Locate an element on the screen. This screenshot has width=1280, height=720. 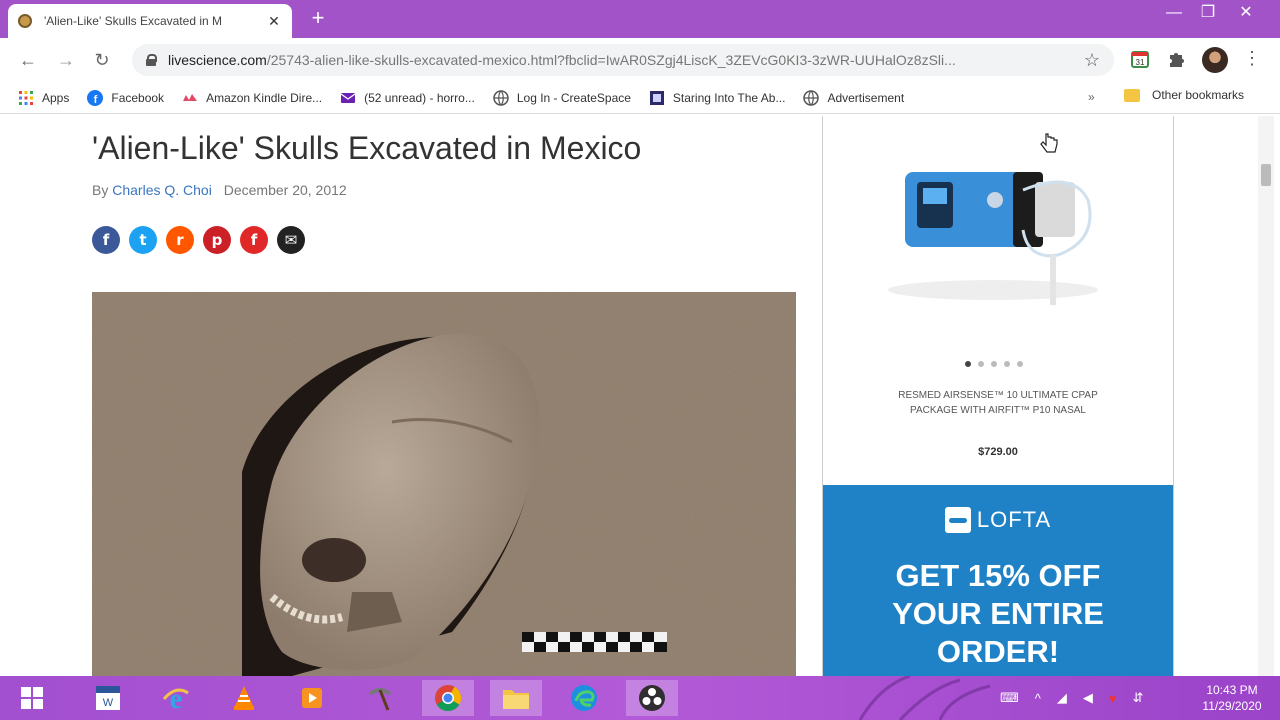
maximize-button: ❐ is located at coordinates (1208, 13).